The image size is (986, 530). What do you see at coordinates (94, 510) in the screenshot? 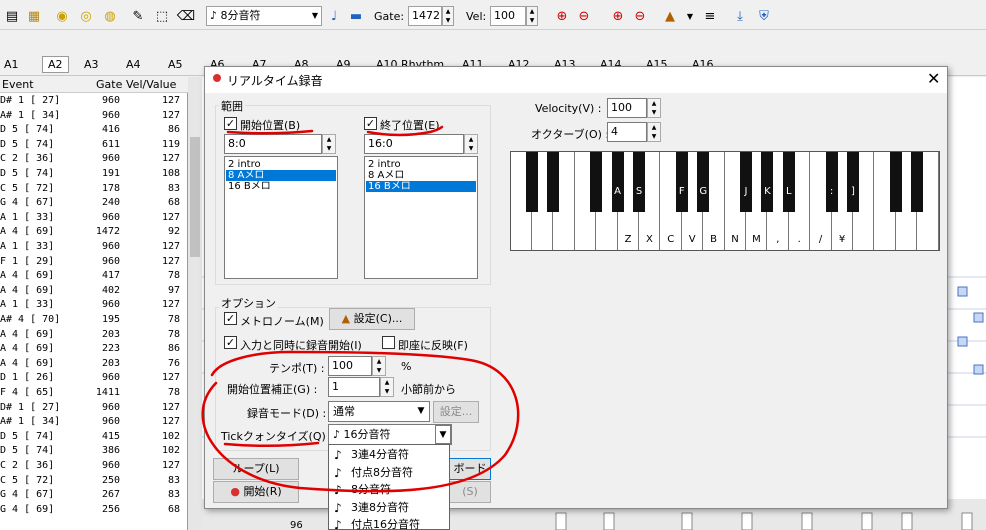
I see `table-row: G 4 [ 69] 256 68` at bounding box center [94, 510].